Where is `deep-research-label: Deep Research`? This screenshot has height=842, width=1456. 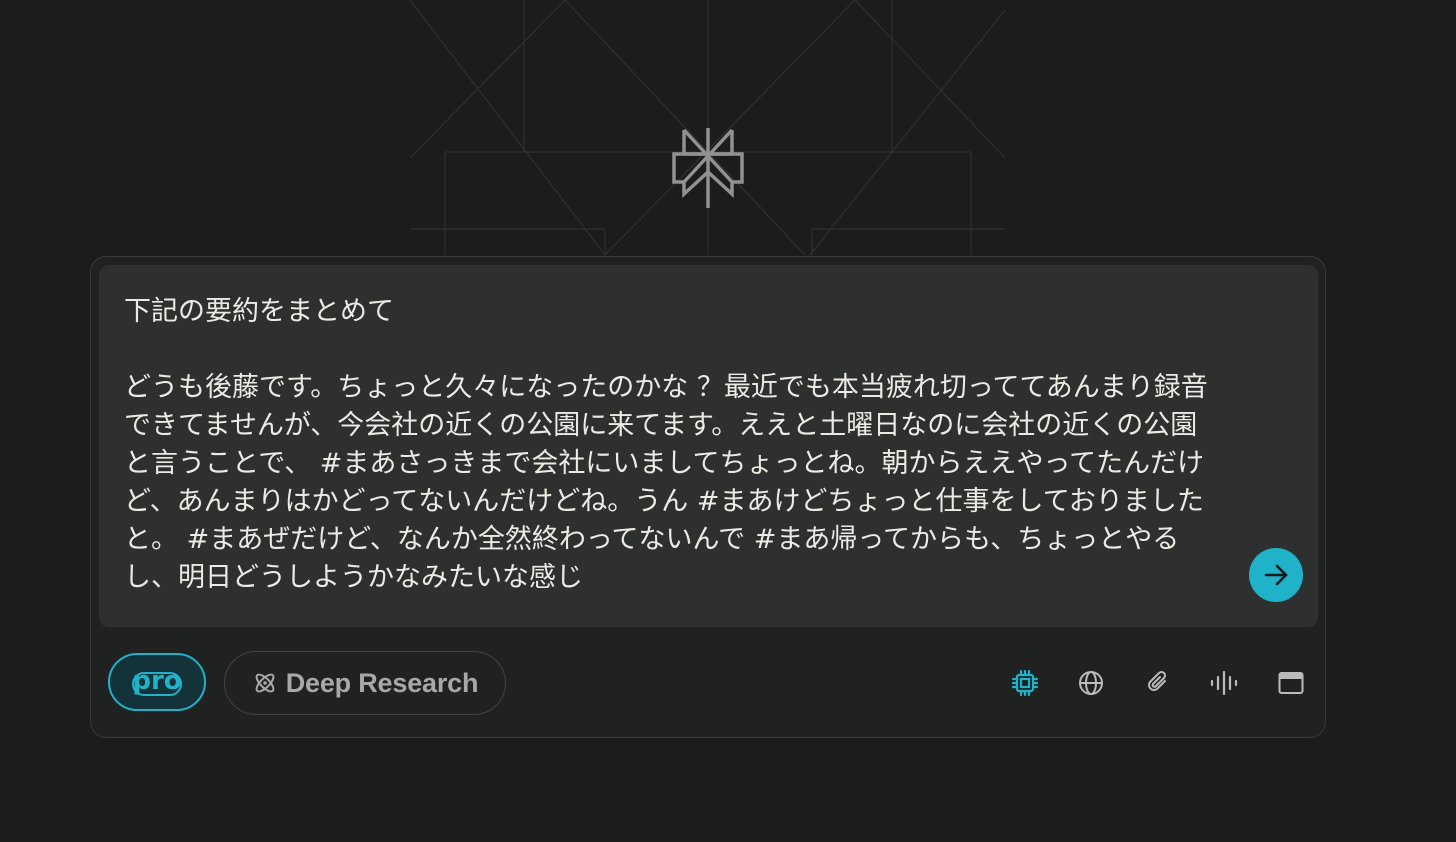 deep-research-label: Deep Research is located at coordinates (382, 682).